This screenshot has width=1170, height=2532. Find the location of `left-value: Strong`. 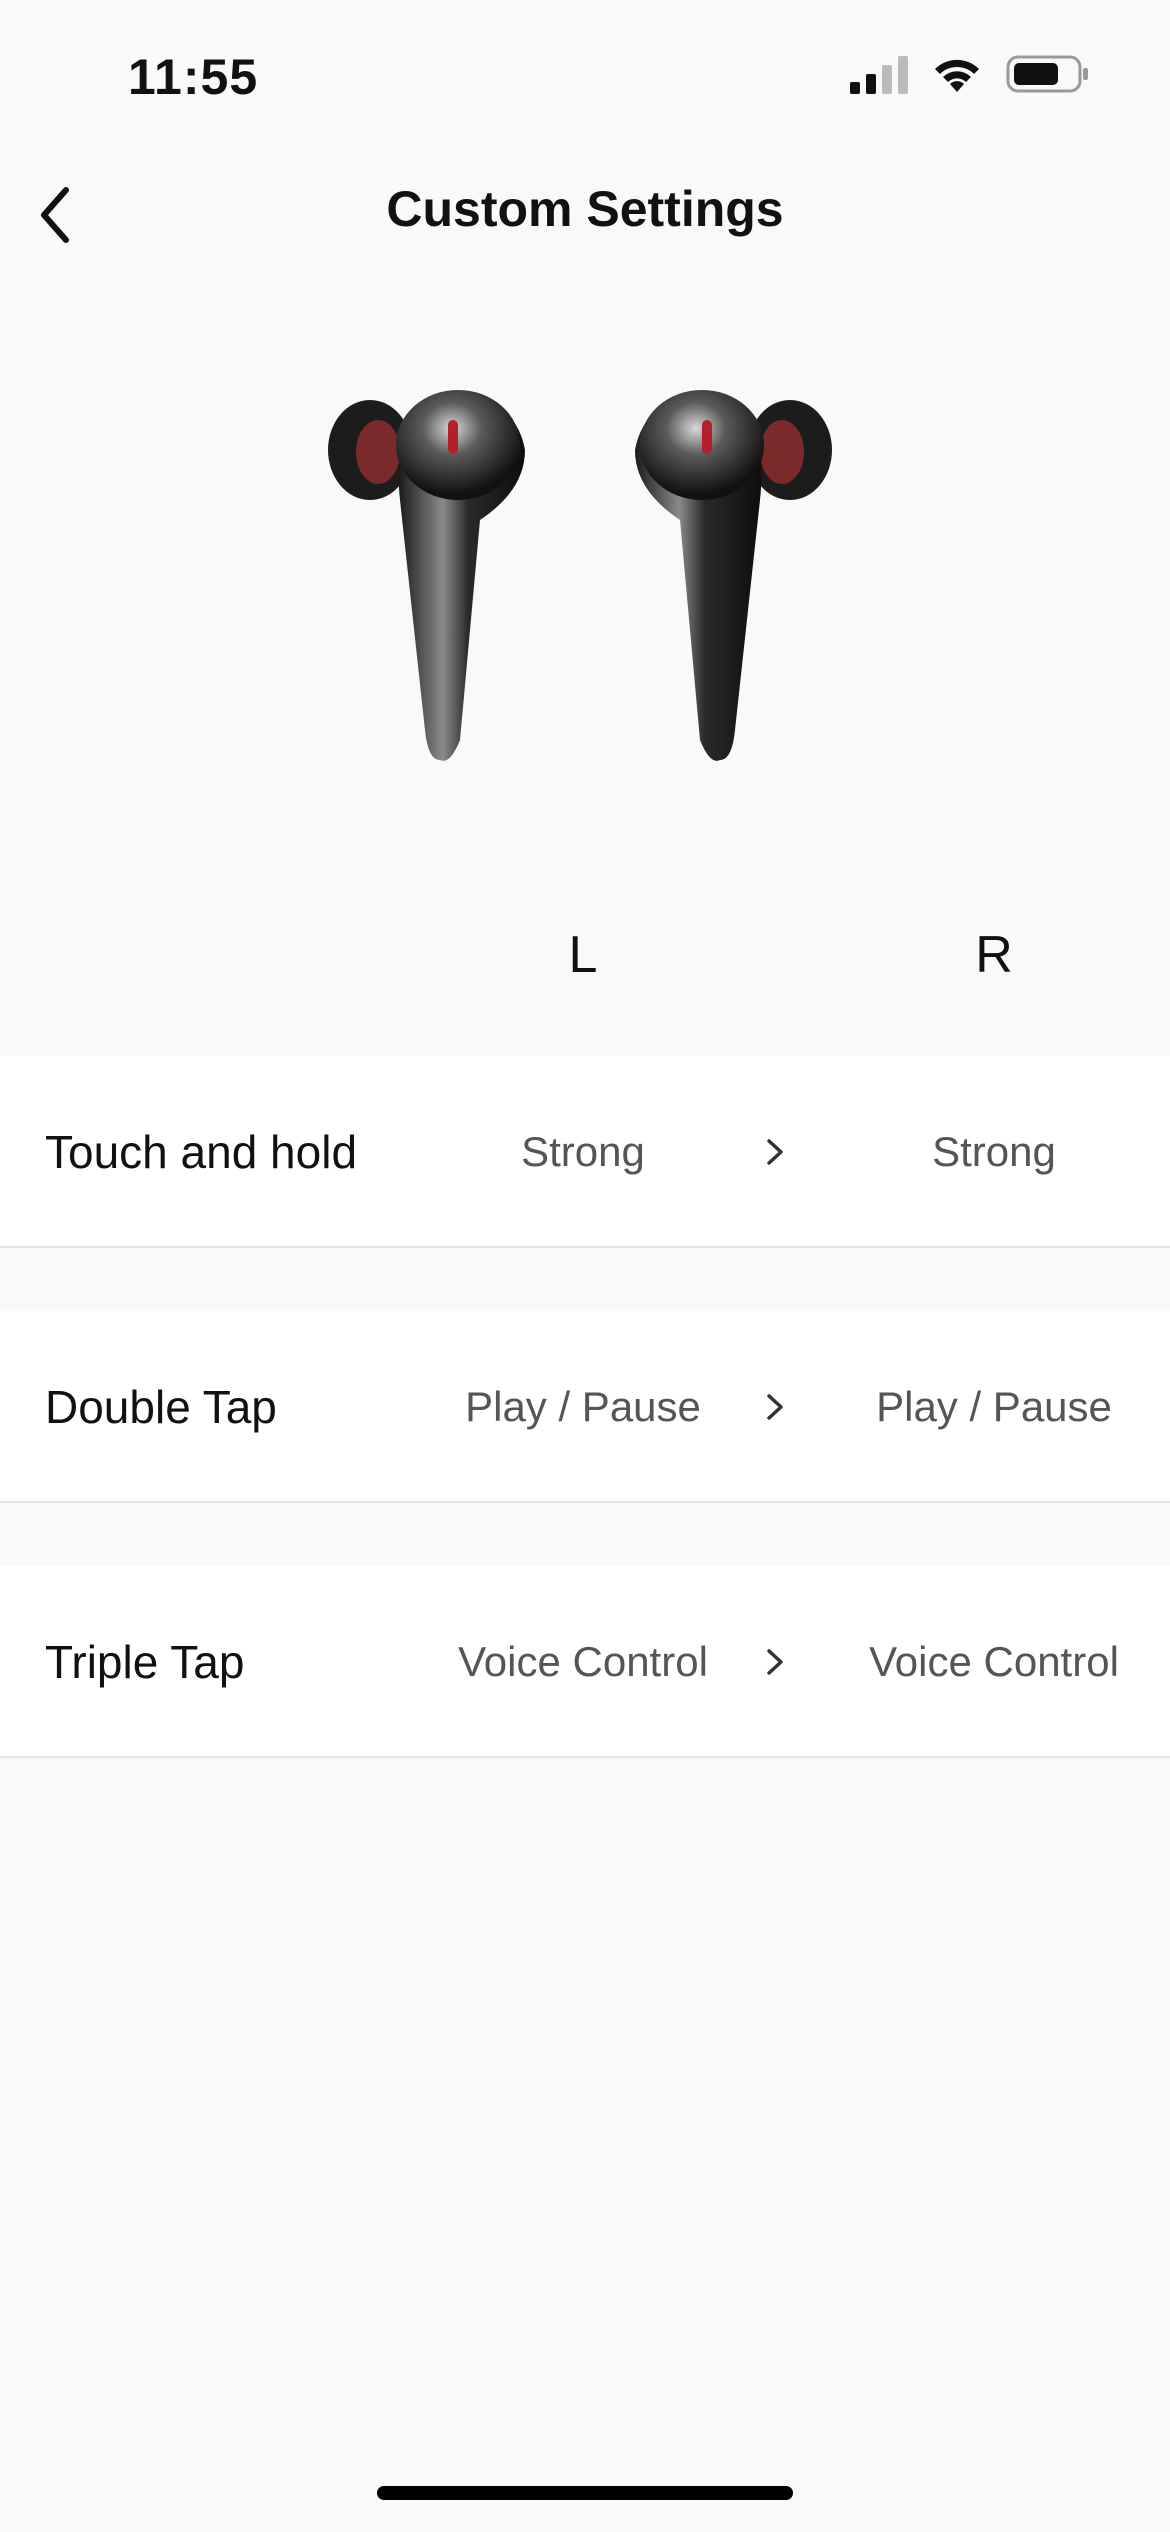

left-value: Strong is located at coordinates (583, 1152).